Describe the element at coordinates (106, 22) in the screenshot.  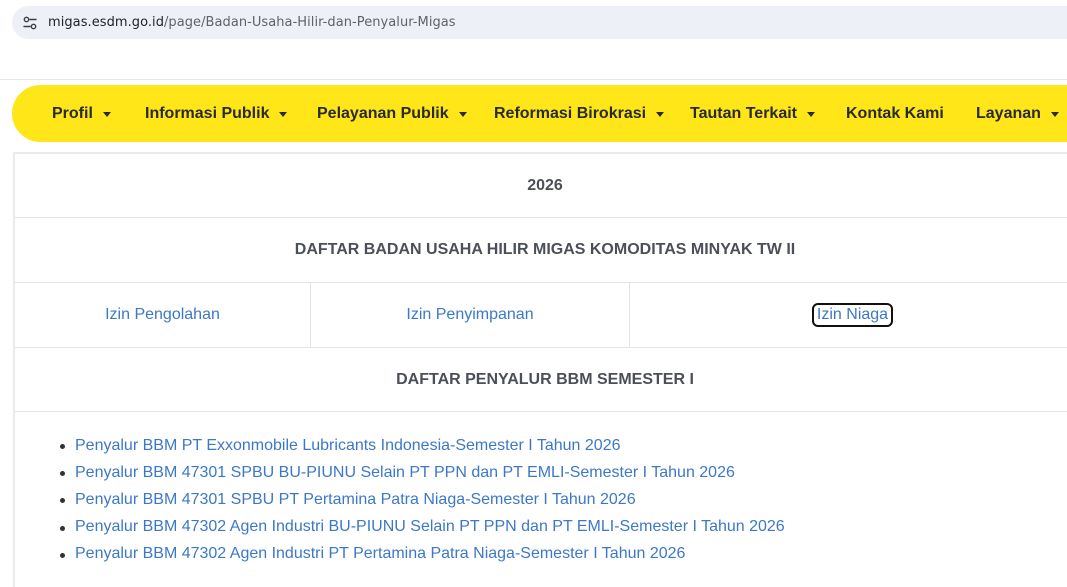
I see `url-host: migas.esdm.go.id` at that location.